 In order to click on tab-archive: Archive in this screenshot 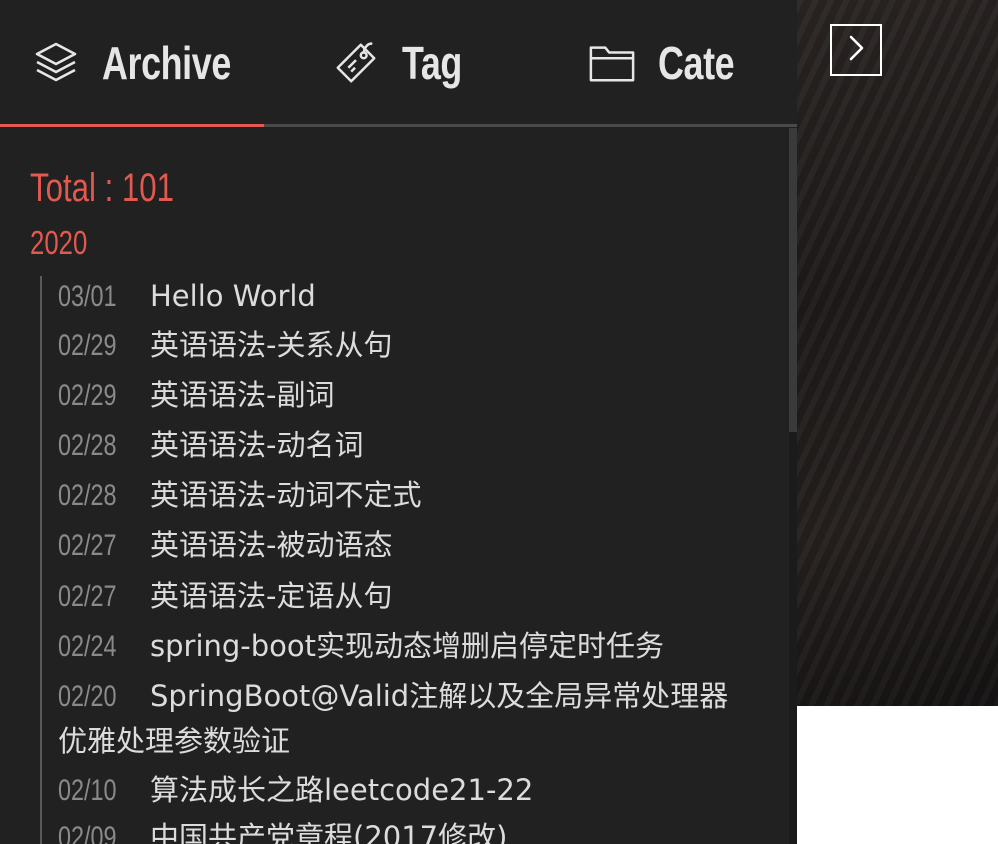, I will do `click(149, 62)`.